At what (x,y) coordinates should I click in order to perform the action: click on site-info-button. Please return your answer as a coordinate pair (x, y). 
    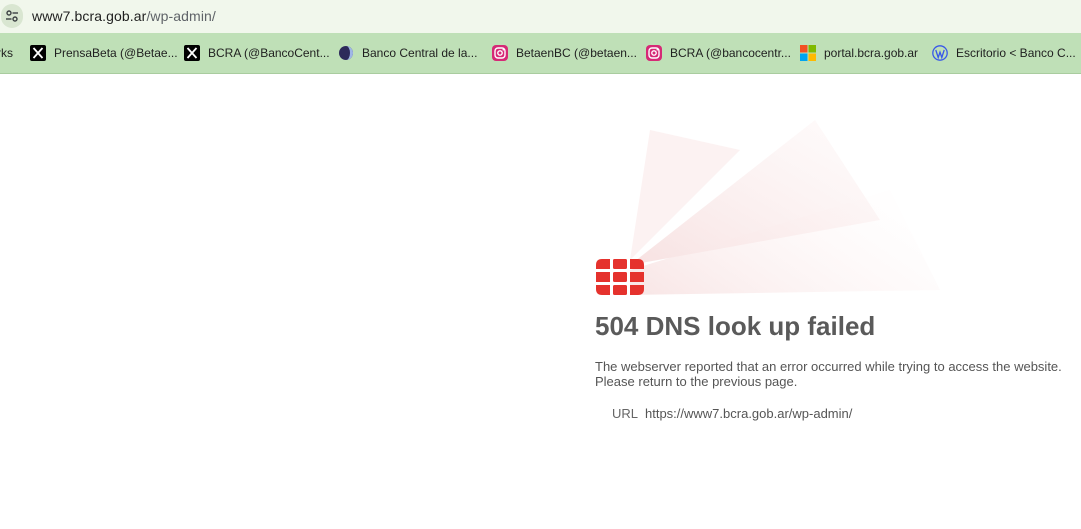
    Looking at the image, I should click on (12, 16).